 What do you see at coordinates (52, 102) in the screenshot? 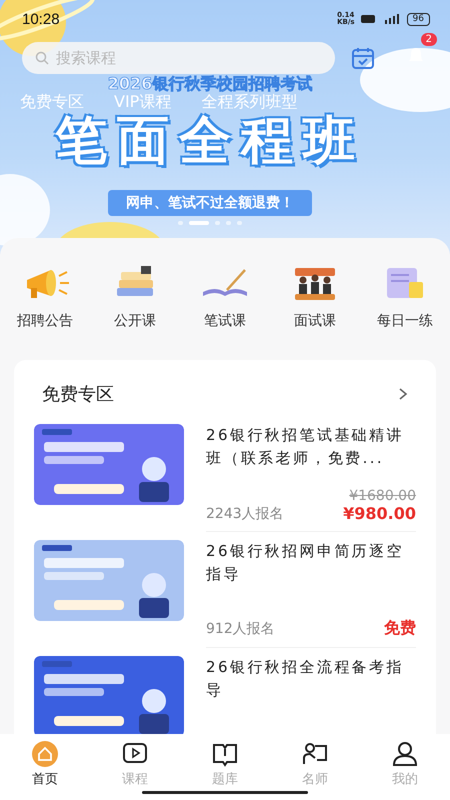
I see `banner-tab-label: 免费专区` at bounding box center [52, 102].